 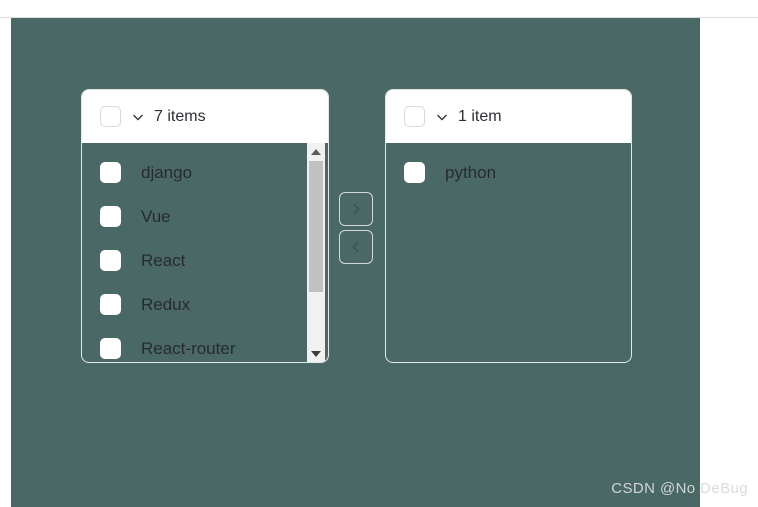 What do you see at coordinates (205, 260) in the screenshot?
I see `list-item: React` at bounding box center [205, 260].